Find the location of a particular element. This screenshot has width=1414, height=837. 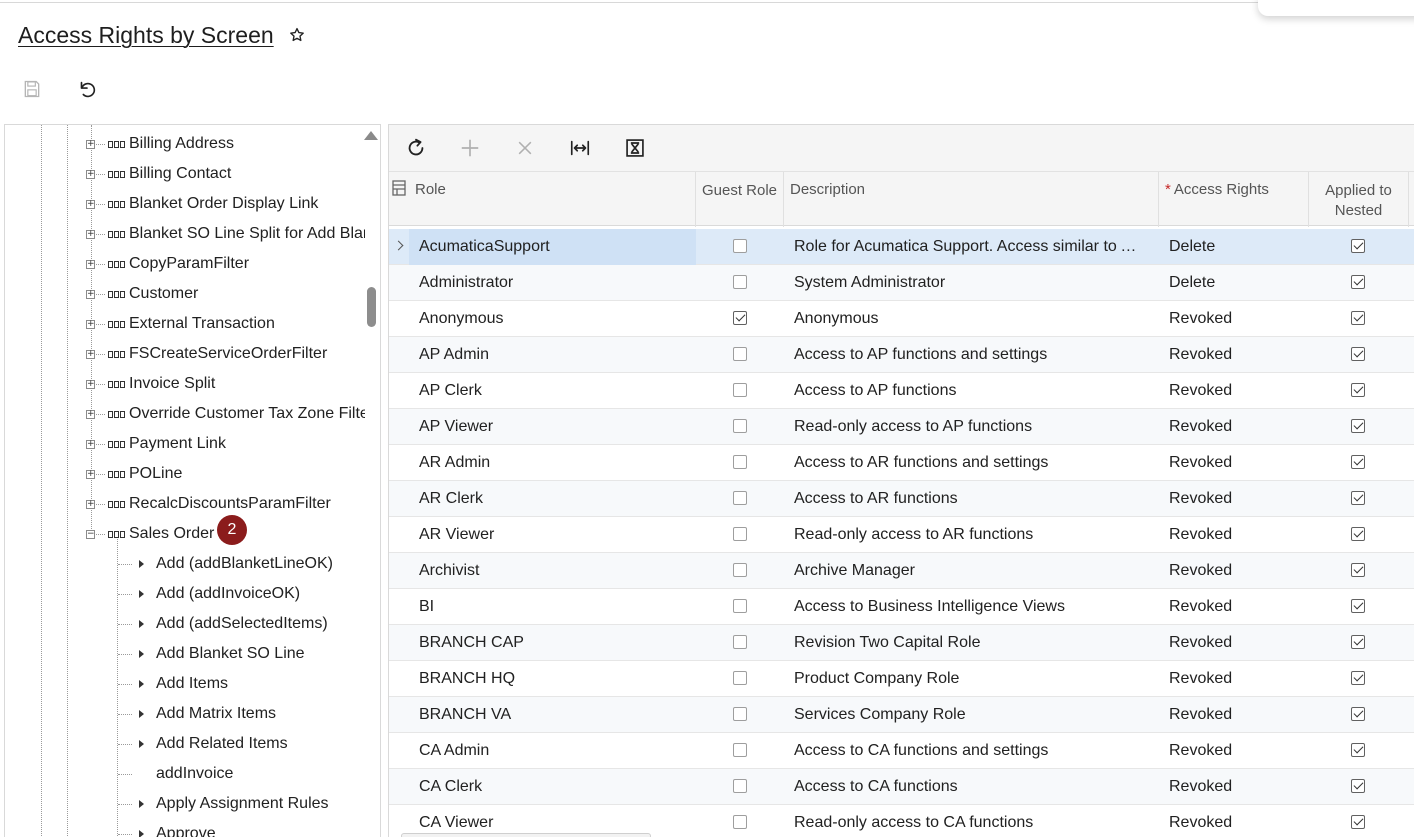

role-cell: BRANCH VA is located at coordinates (552, 715).